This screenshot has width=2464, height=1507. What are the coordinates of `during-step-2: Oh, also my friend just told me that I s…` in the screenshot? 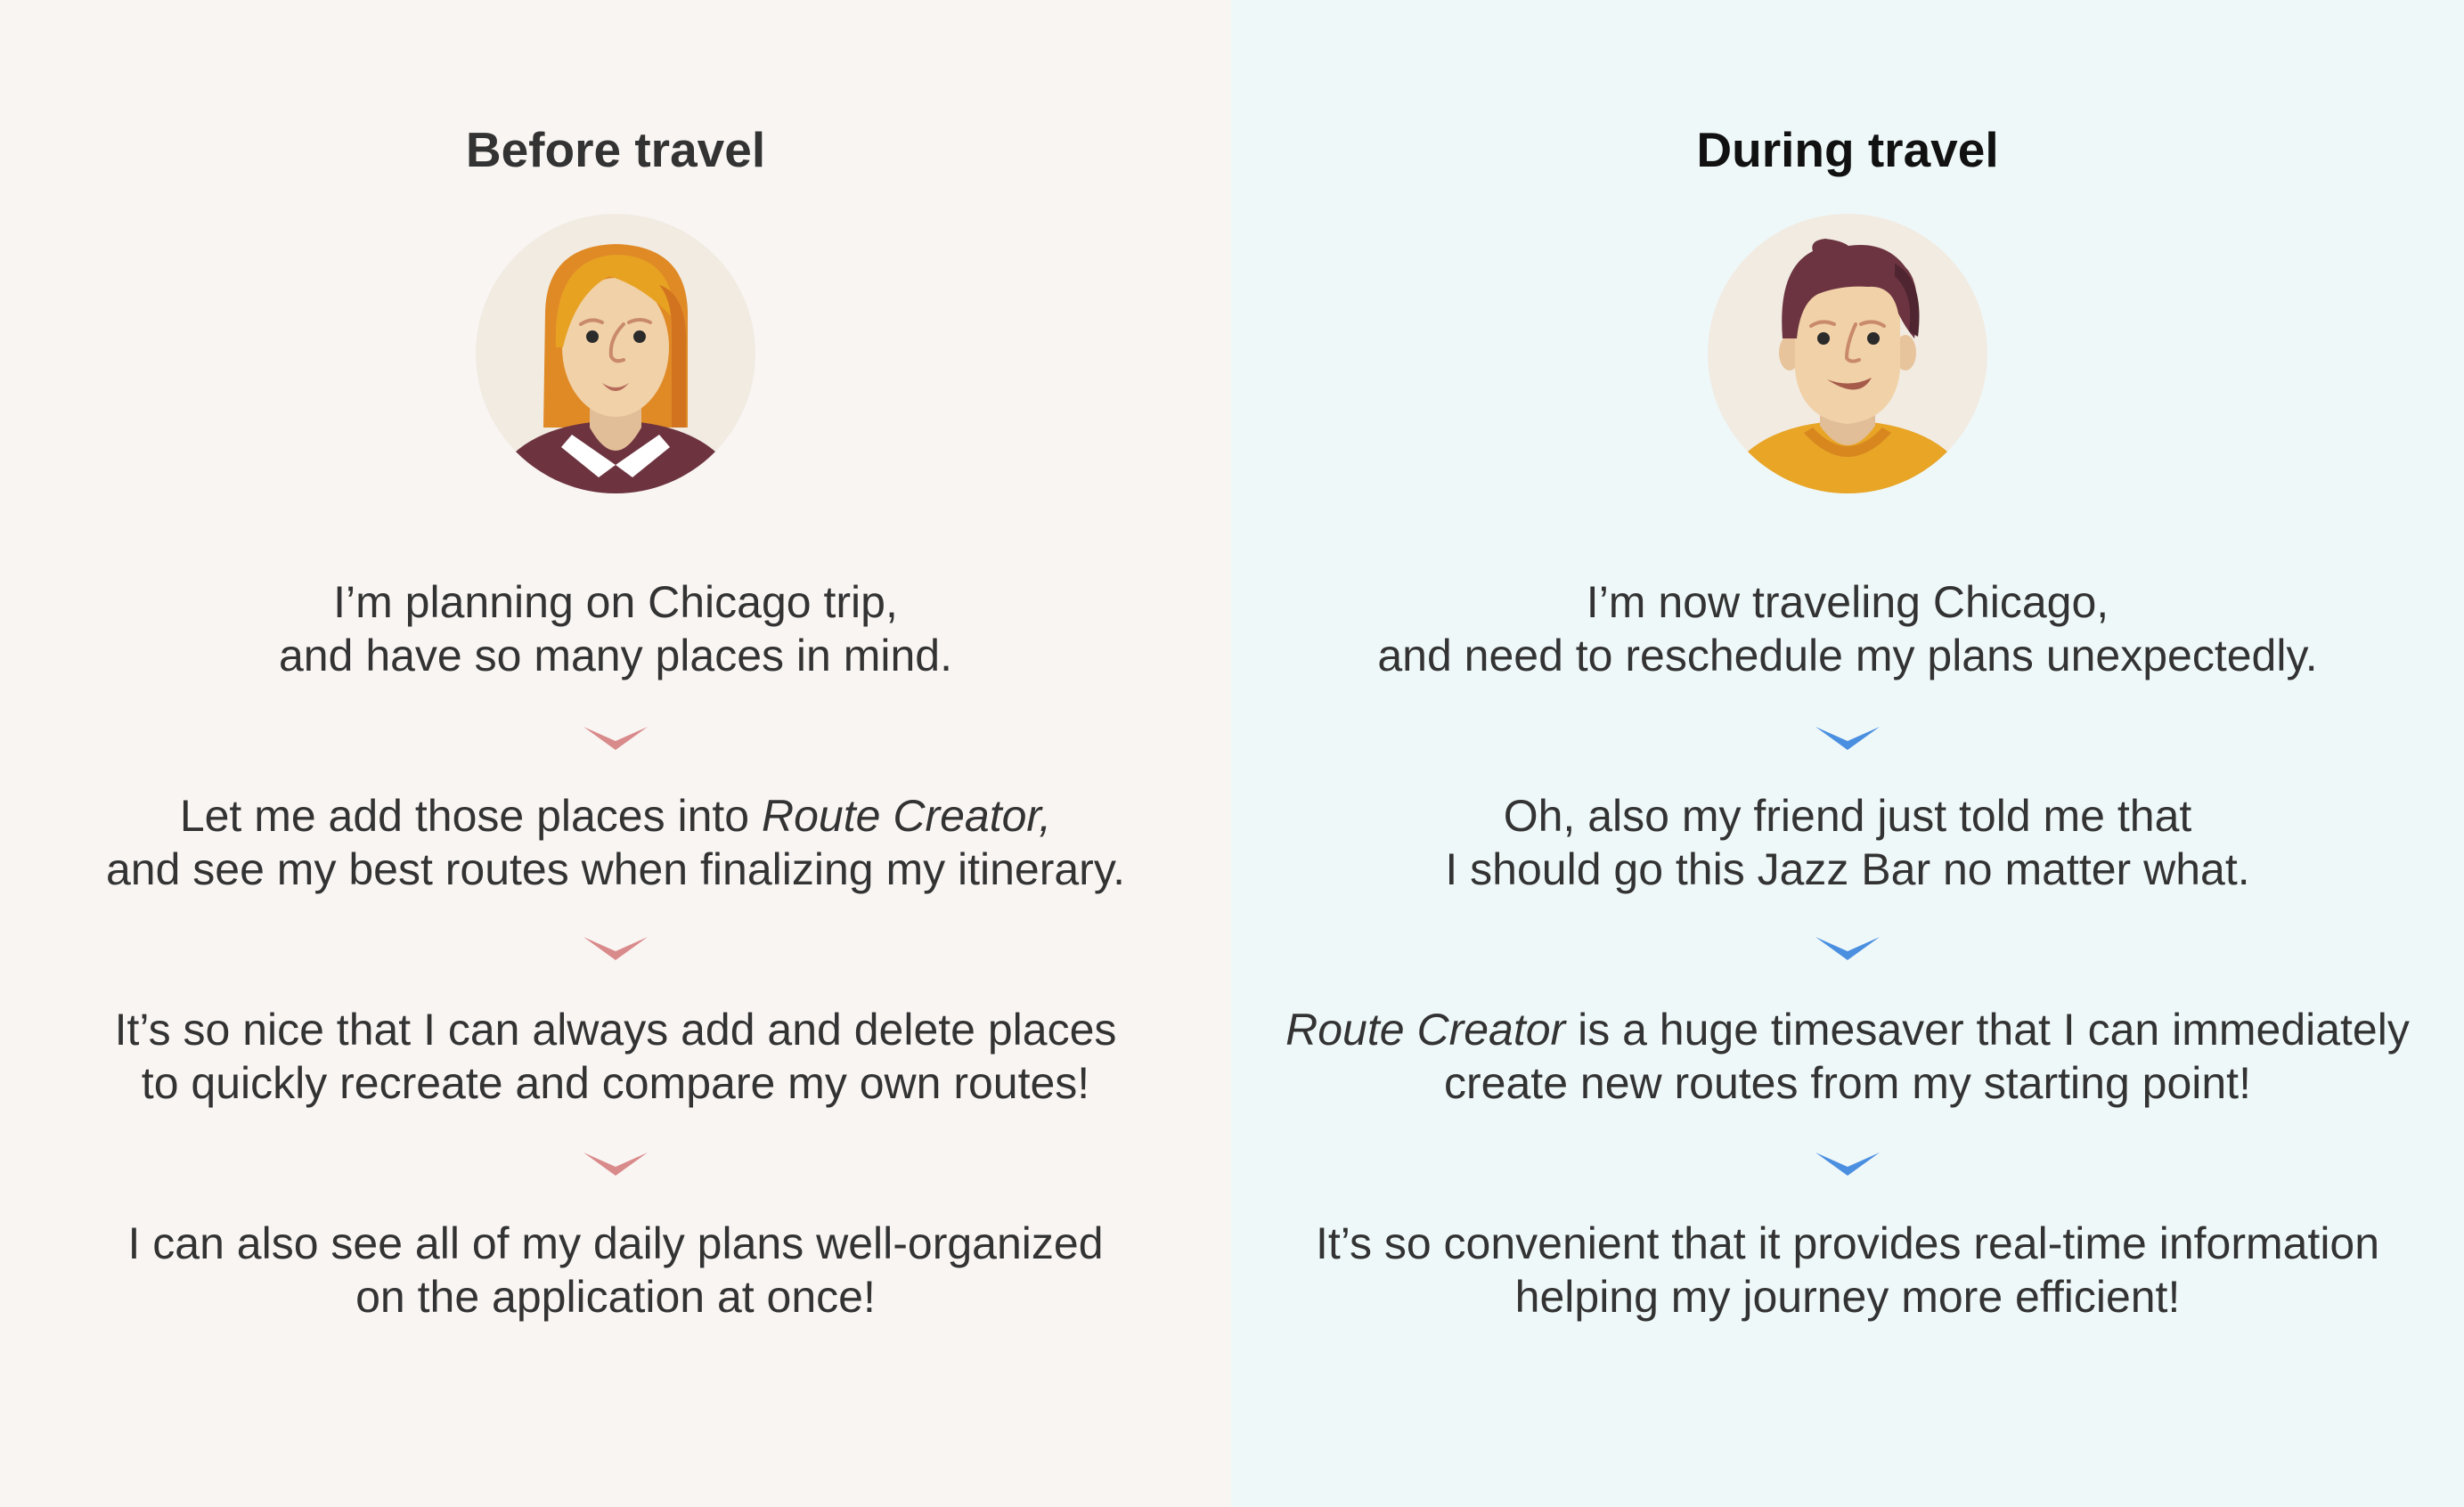 It's located at (1848, 843).